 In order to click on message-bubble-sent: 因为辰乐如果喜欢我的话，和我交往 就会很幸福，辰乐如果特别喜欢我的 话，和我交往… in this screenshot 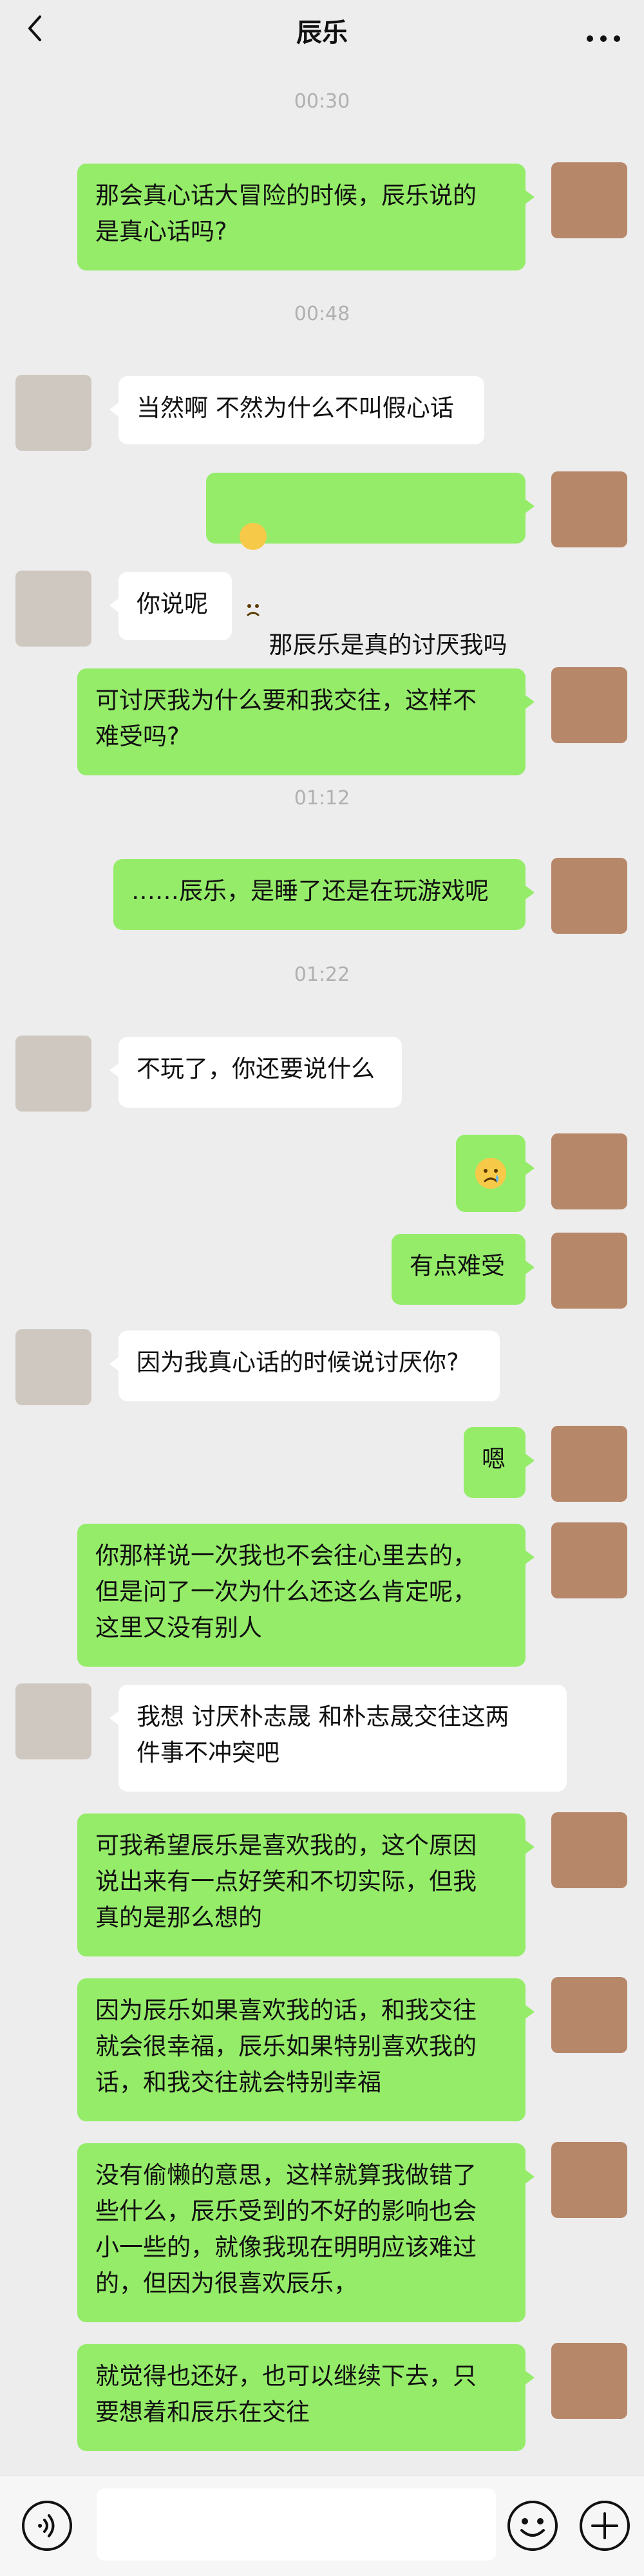, I will do `click(306, 2049)`.